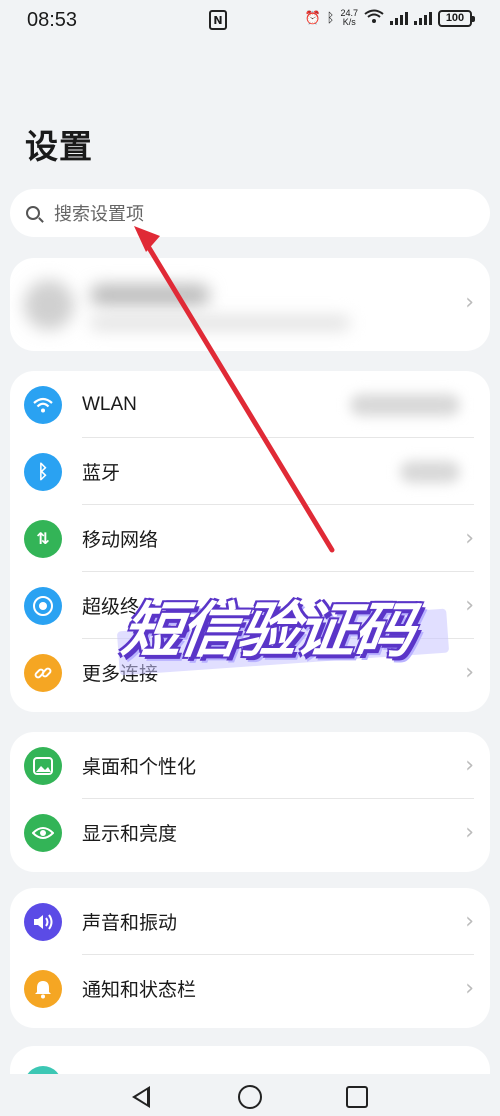 This screenshot has width=500, height=1116. I want to click on wallpaper-icon, so click(43, 765).